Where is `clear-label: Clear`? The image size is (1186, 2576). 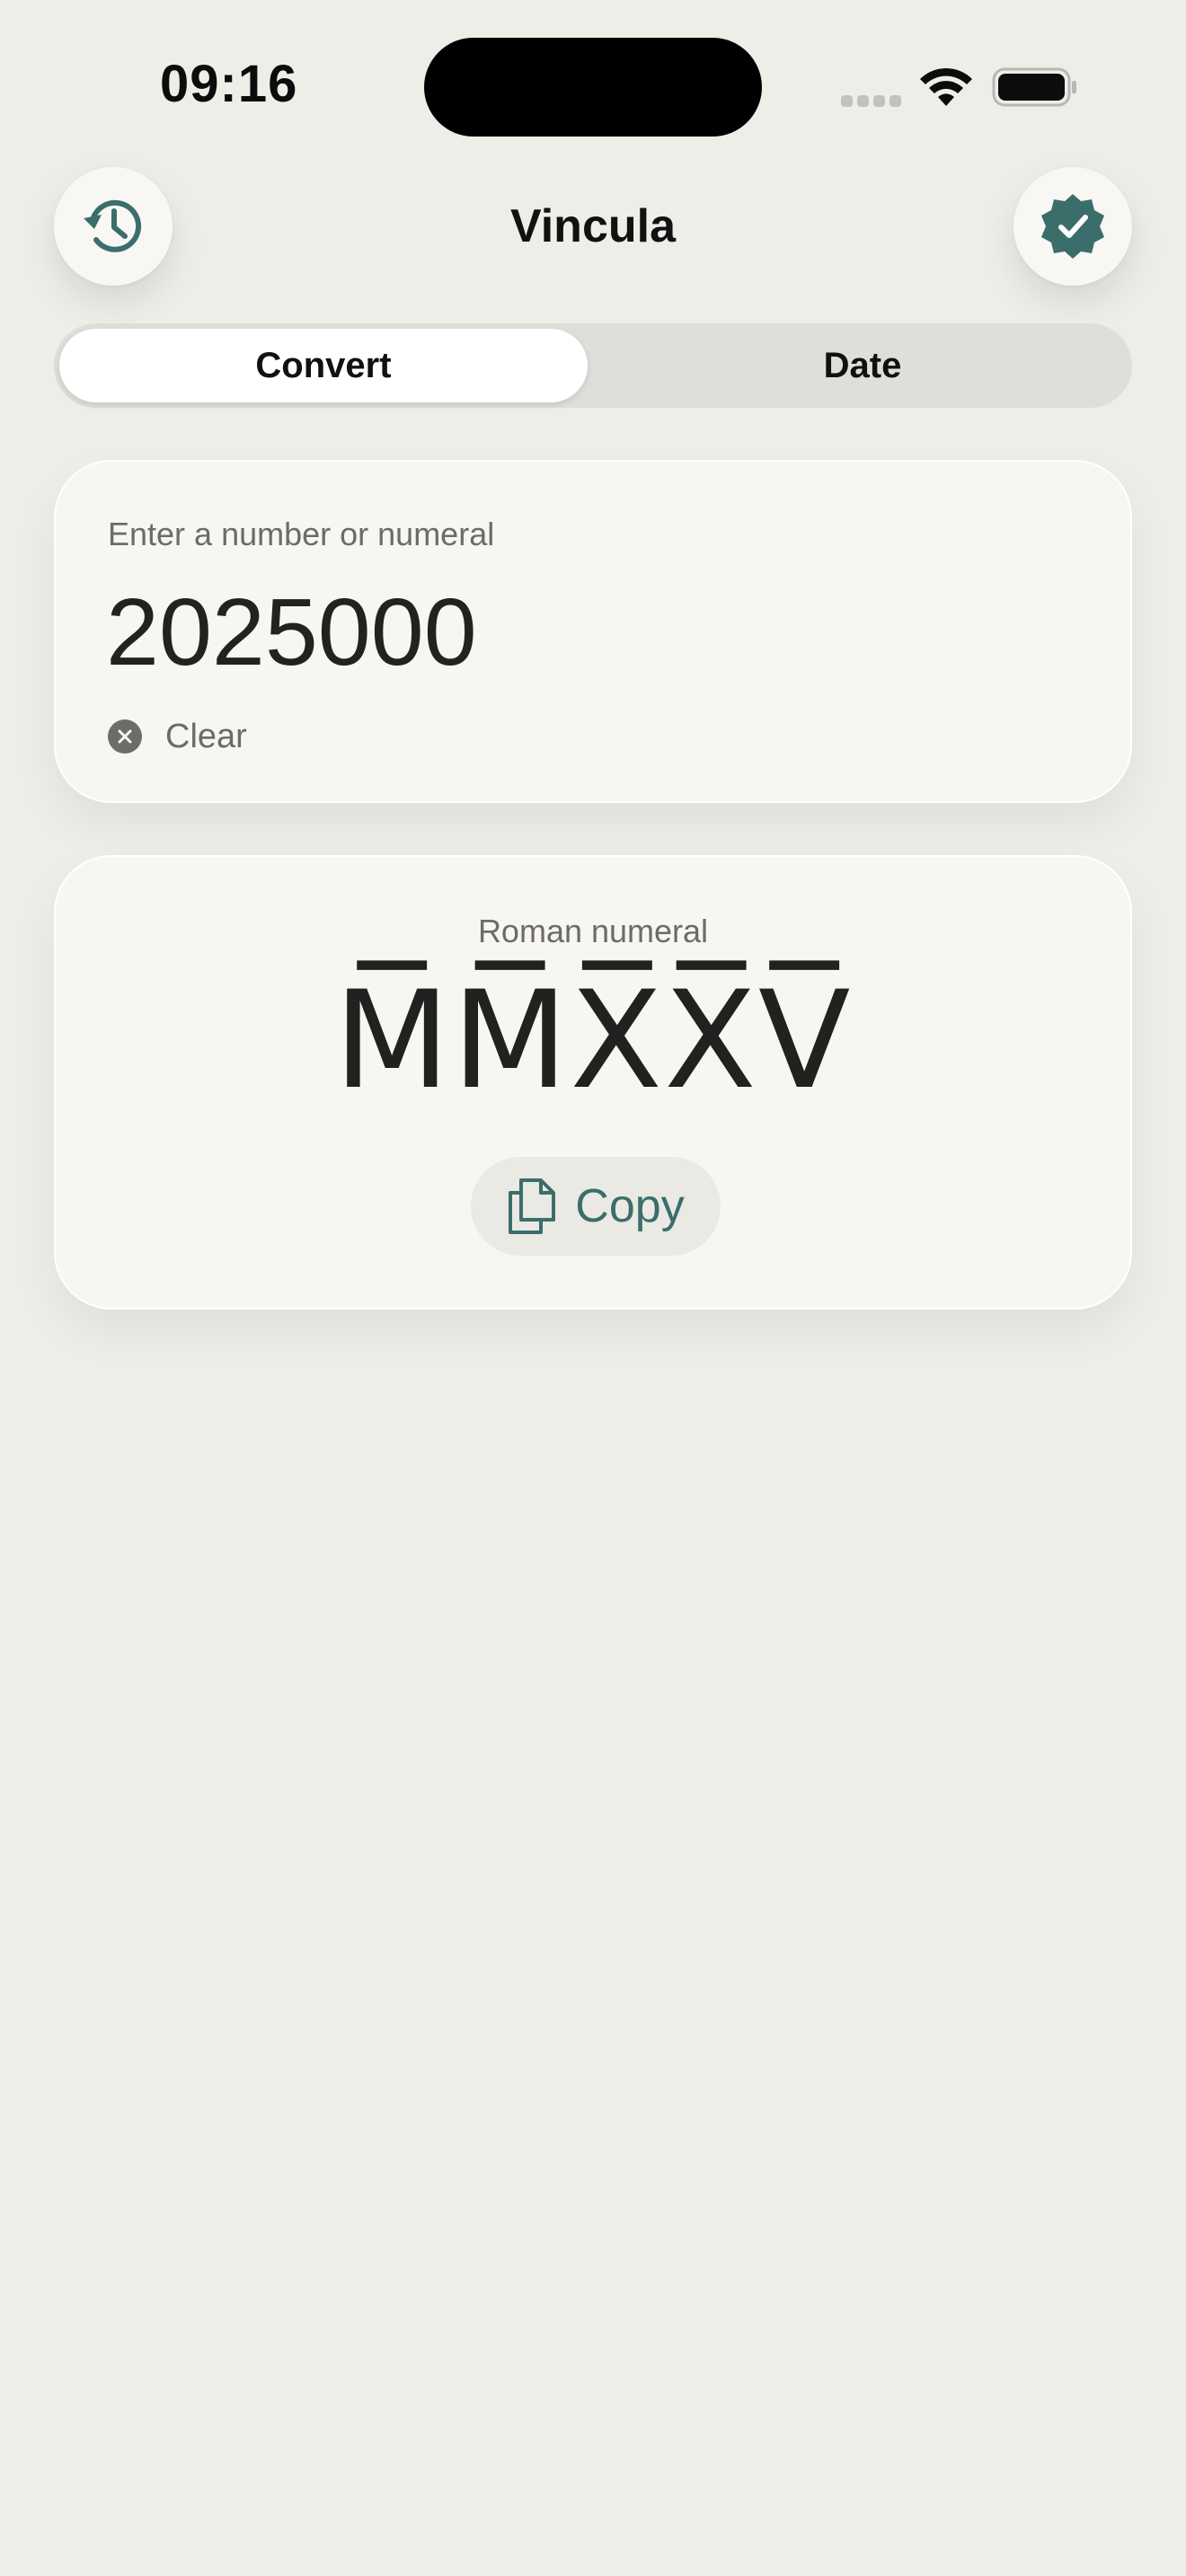 clear-label: Clear is located at coordinates (206, 736).